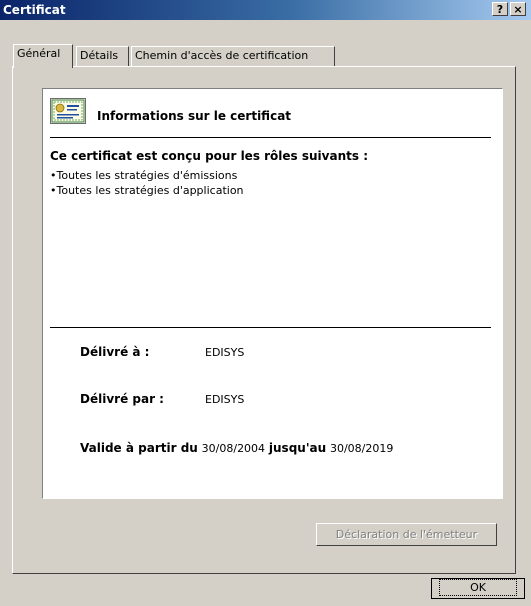 The width and height of the screenshot is (531, 606). I want to click on info-heading: Informations sur le certificat, so click(194, 116).